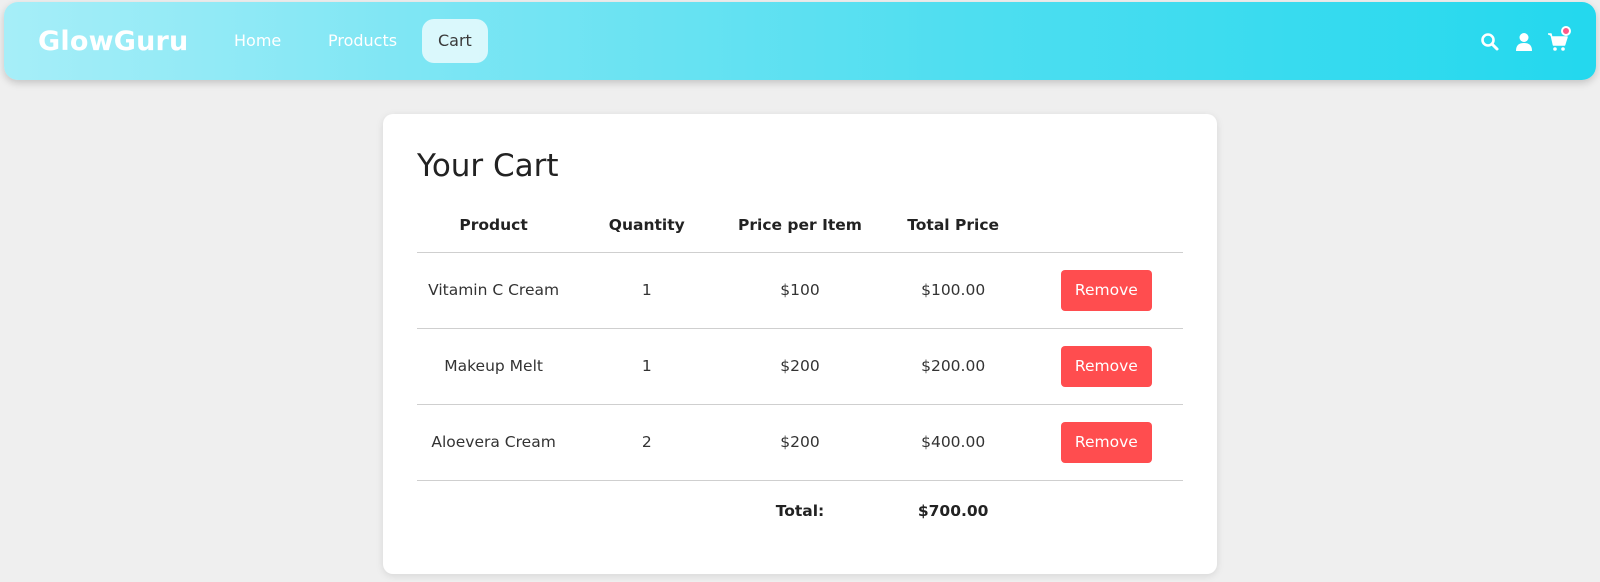  I want to click on product-name: Makeup Melt, so click(494, 366).